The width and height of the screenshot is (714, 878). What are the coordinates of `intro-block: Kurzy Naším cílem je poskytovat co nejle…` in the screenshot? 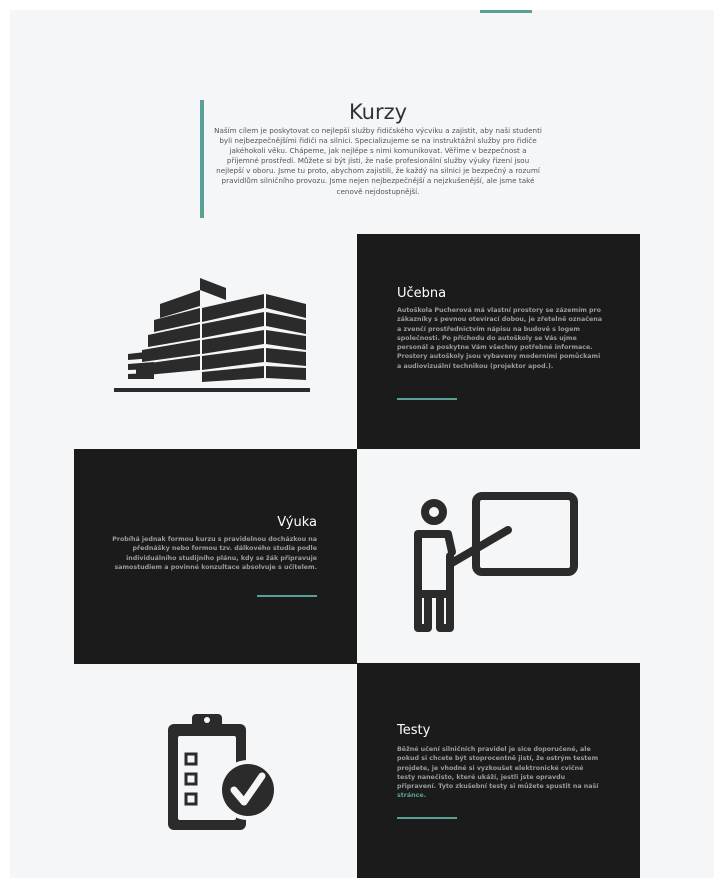 It's located at (372, 159).